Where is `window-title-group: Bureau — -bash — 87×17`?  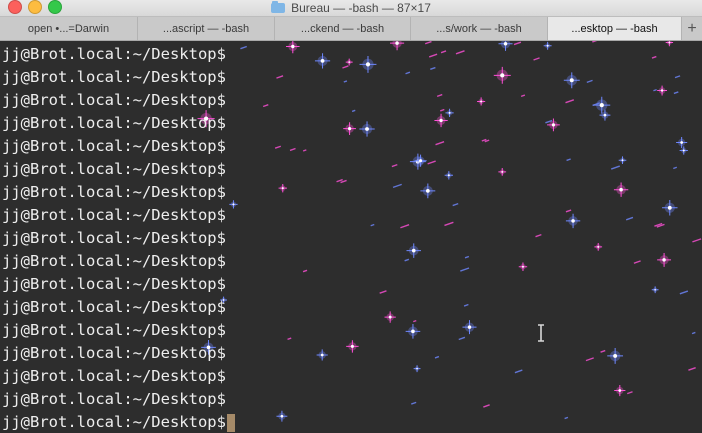
window-title-group: Bureau — -bash — 87×17 is located at coordinates (351, 8).